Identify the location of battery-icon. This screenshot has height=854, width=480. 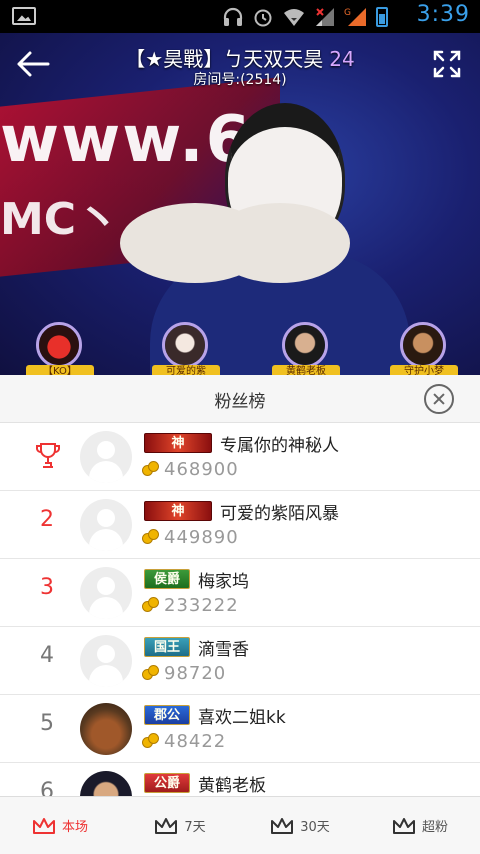
(382, 17).